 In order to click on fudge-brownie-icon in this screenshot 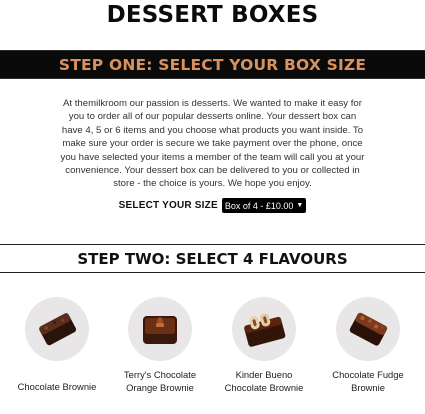, I will do `click(368, 329)`.